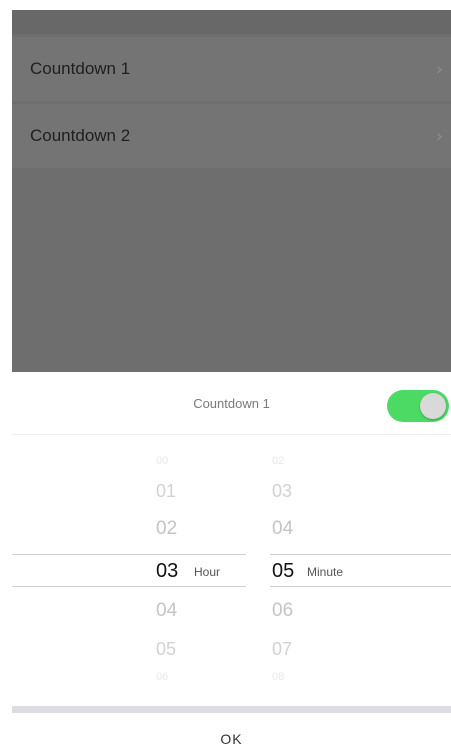 The height and width of the screenshot is (755, 451). What do you see at coordinates (231, 739) in the screenshot?
I see `ok-button: OK` at bounding box center [231, 739].